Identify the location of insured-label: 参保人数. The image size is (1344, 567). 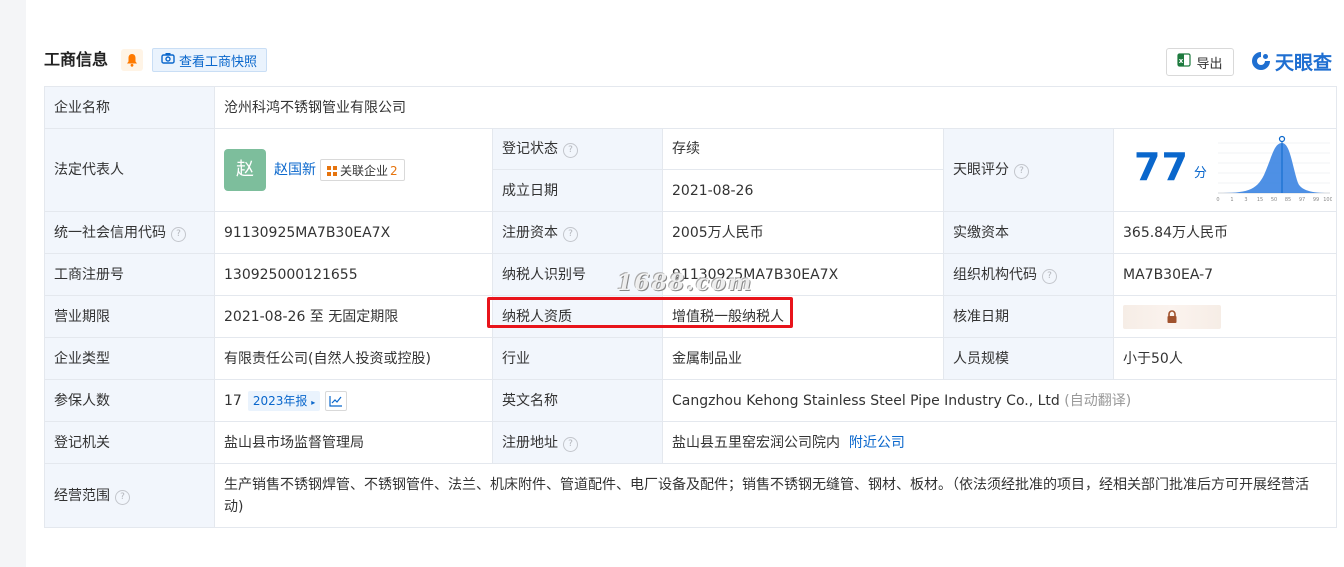
(129, 400).